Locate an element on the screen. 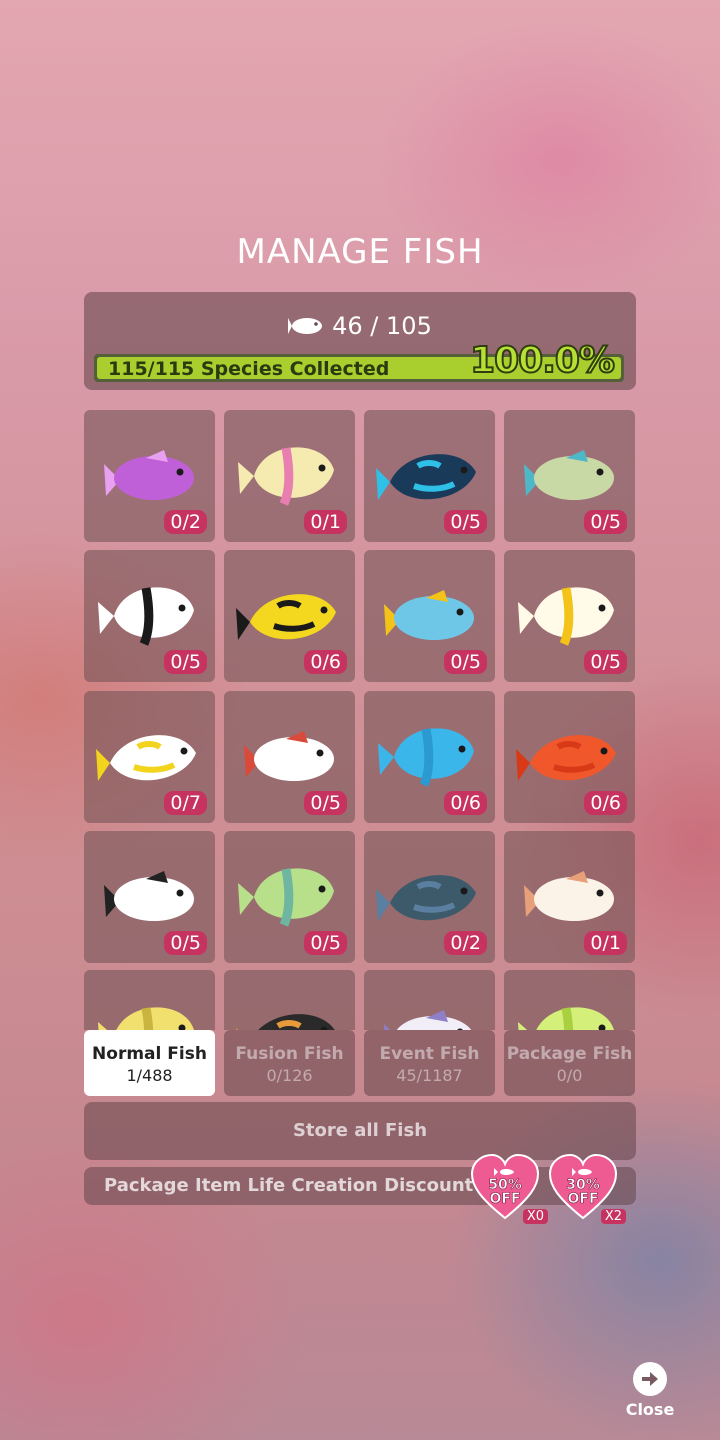 This screenshot has height=1440, width=720. fish-purple-dottyback-slot: 0/2 is located at coordinates (149, 476).